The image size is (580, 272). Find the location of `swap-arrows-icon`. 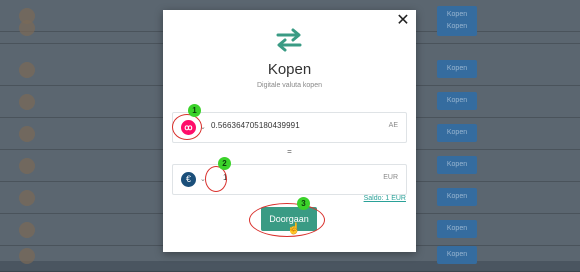

swap-arrows-icon is located at coordinates (289, 40).